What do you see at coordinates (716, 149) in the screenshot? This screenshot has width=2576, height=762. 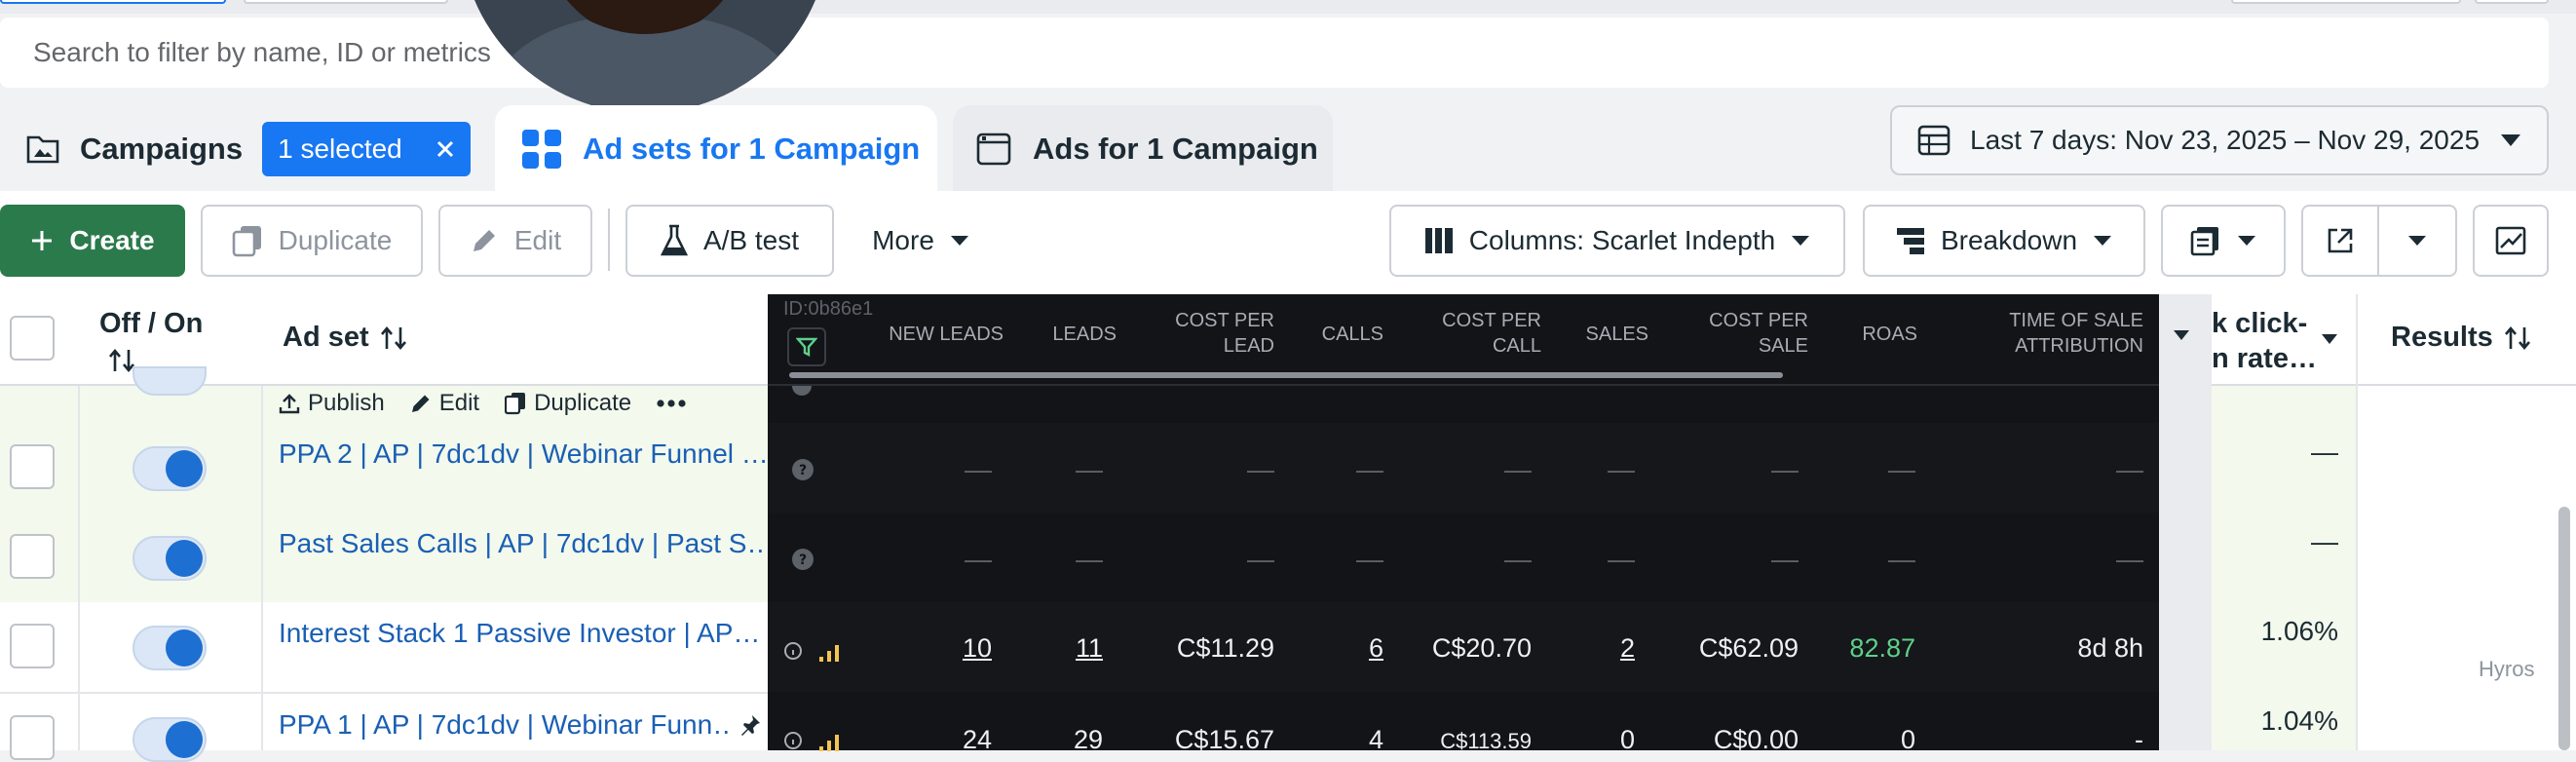 I see `tab-adsets: Ad sets for 1 Campaign` at bounding box center [716, 149].